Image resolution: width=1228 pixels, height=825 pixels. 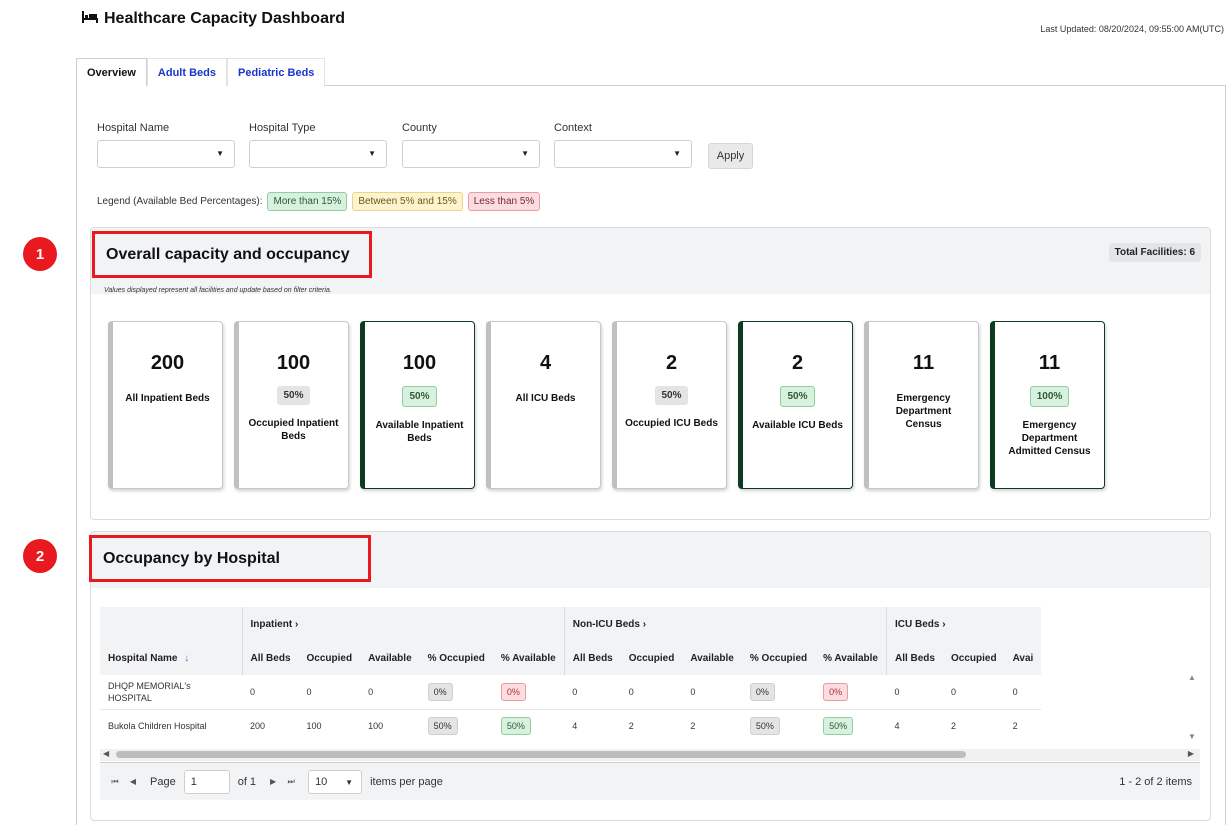 I want to click on tab-pediatric-beds: Pediatric Beds, so click(x=276, y=72).